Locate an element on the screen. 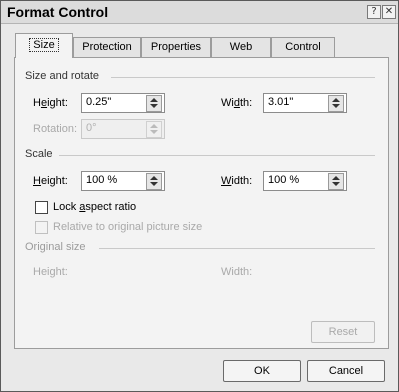 Image resolution: width=399 pixels, height=392 pixels. scale-heading: Scale is located at coordinates (39, 154).